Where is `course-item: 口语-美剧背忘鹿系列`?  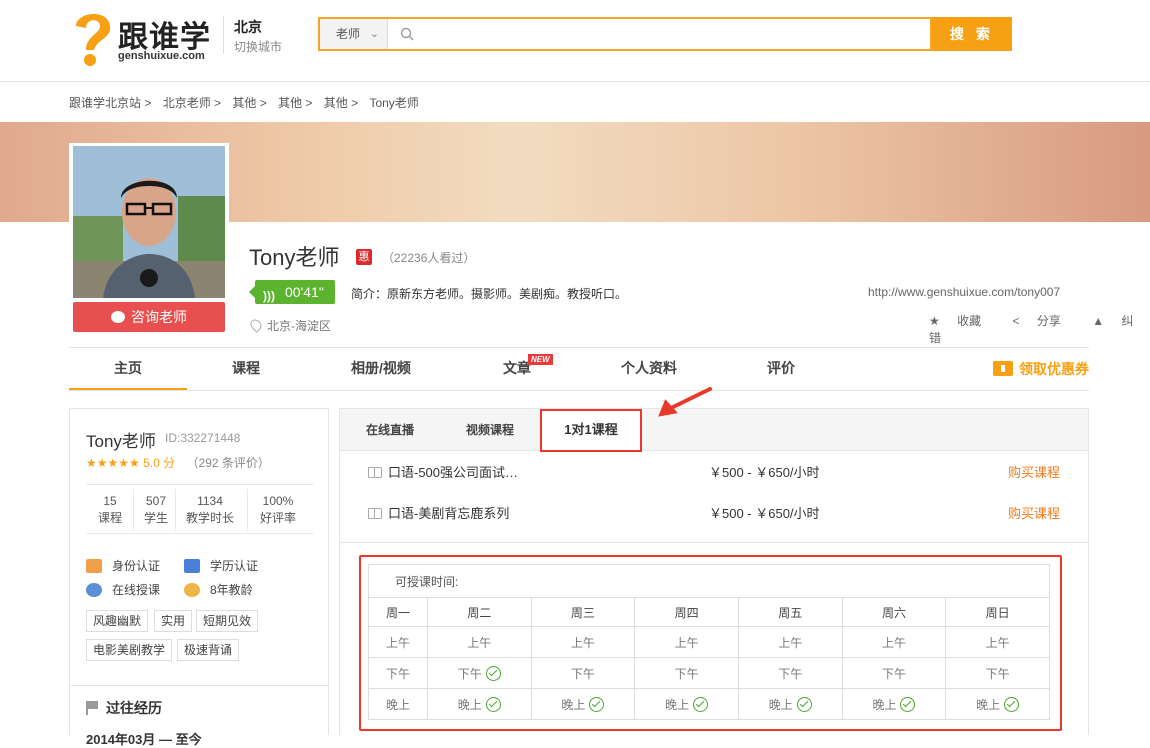
course-item: 口语-美剧背忘鹿系列 is located at coordinates (438, 512).